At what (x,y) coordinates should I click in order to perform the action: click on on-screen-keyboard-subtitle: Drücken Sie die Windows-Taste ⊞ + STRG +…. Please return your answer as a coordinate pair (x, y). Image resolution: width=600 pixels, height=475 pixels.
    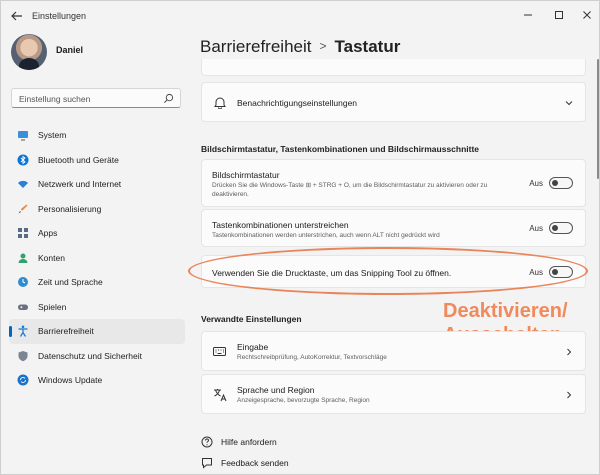
    Looking at the image, I should click on (350, 190).